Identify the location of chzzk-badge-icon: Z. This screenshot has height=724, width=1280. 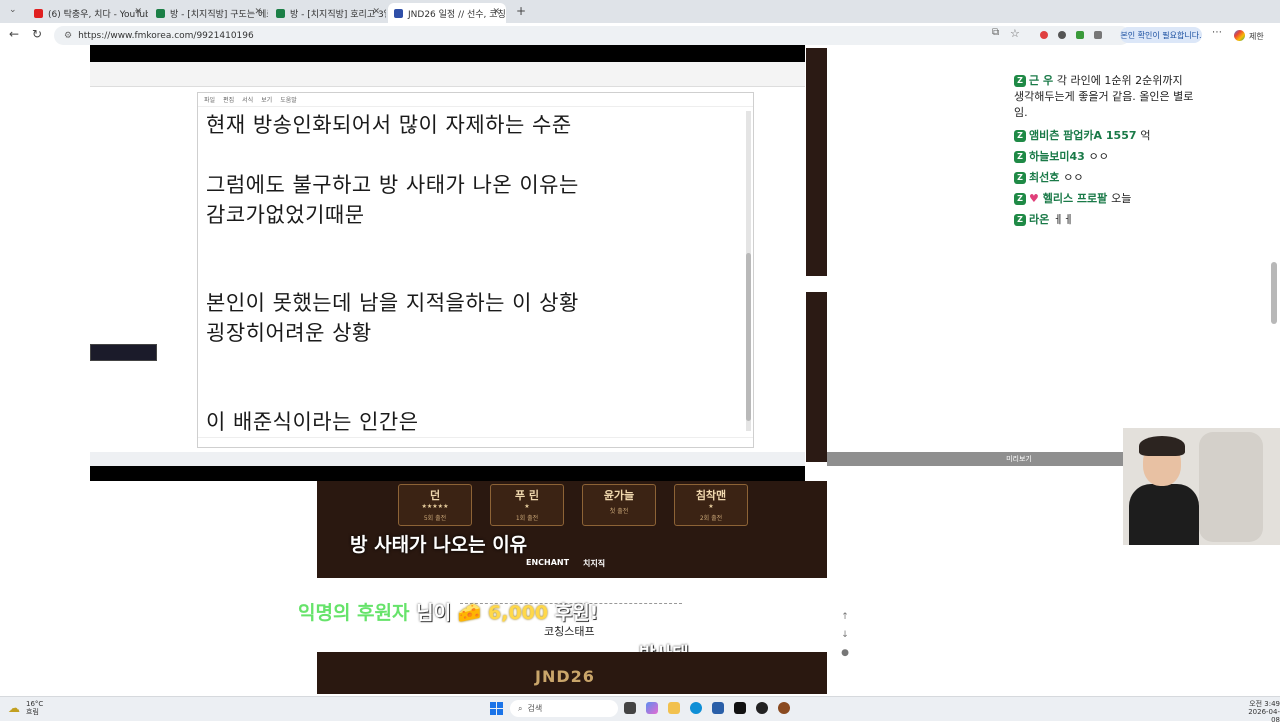
(1020, 199).